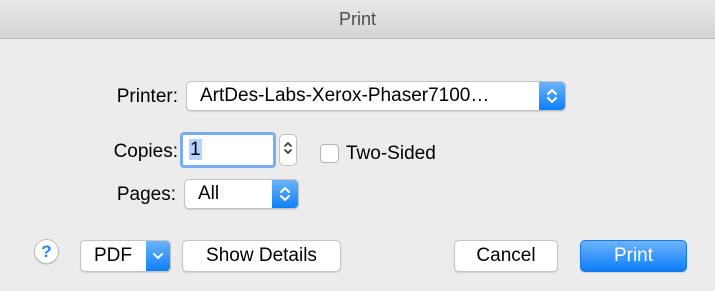  Describe the element at coordinates (46, 251) in the screenshot. I see `help-button: ?` at that location.